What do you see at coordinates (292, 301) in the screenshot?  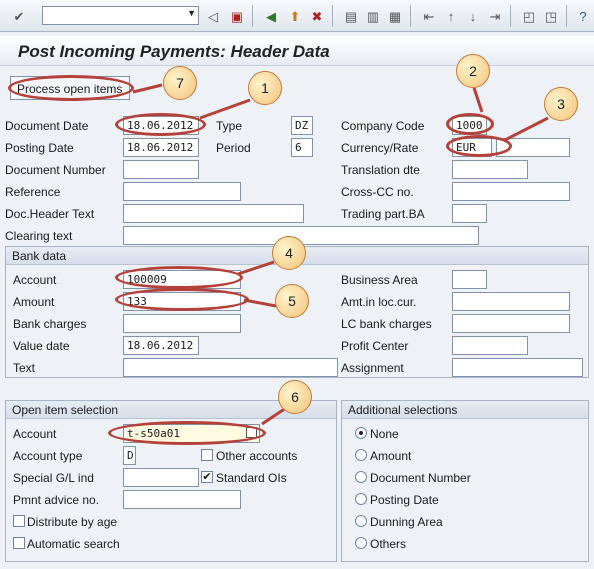 I see `callout-5: 5` at bounding box center [292, 301].